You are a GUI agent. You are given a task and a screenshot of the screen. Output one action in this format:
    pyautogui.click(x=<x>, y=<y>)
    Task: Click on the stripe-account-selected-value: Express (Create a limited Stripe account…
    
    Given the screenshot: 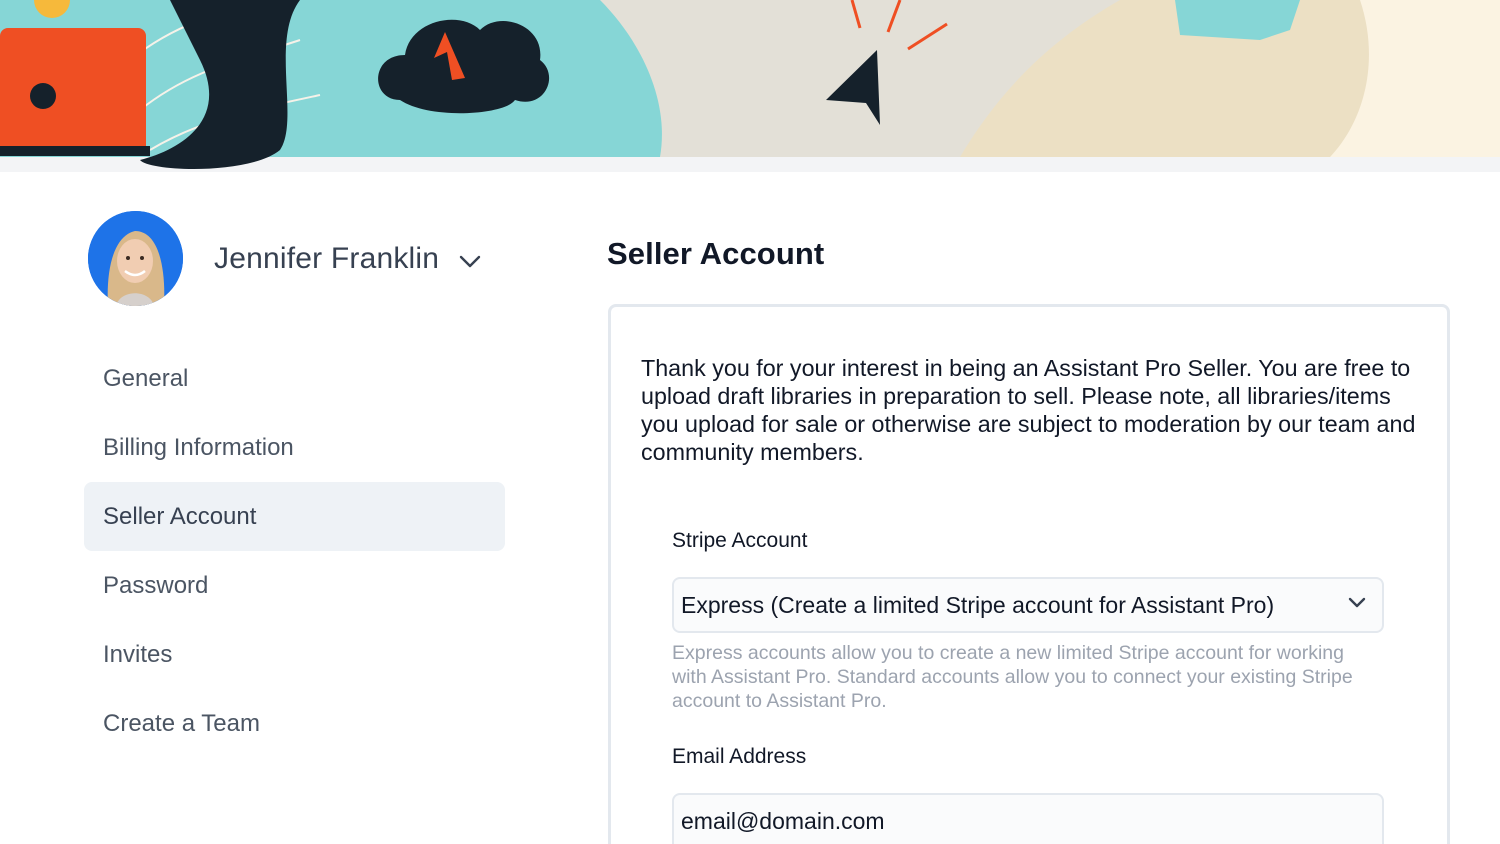 What is the action you would take?
    pyautogui.click(x=978, y=604)
    